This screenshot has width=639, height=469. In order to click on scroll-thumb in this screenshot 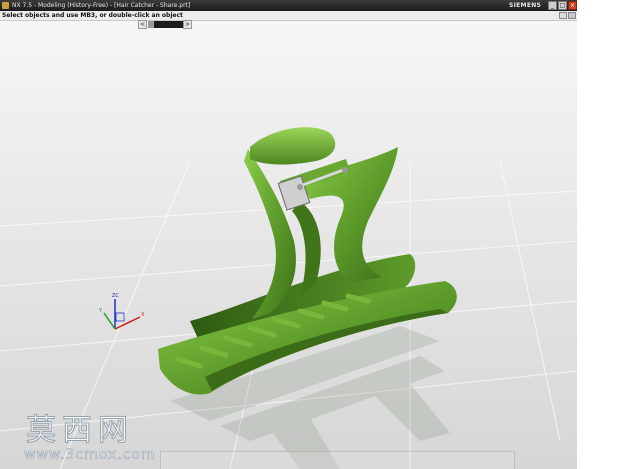, I will do `click(151, 24)`.